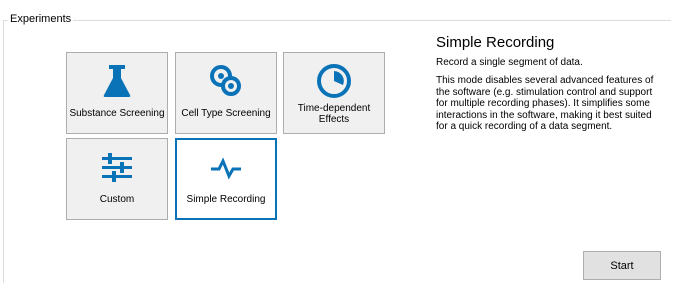 The height and width of the screenshot is (286, 675). Describe the element at coordinates (334, 114) in the screenshot. I see `tile-label: Time-dependent Effects` at that location.